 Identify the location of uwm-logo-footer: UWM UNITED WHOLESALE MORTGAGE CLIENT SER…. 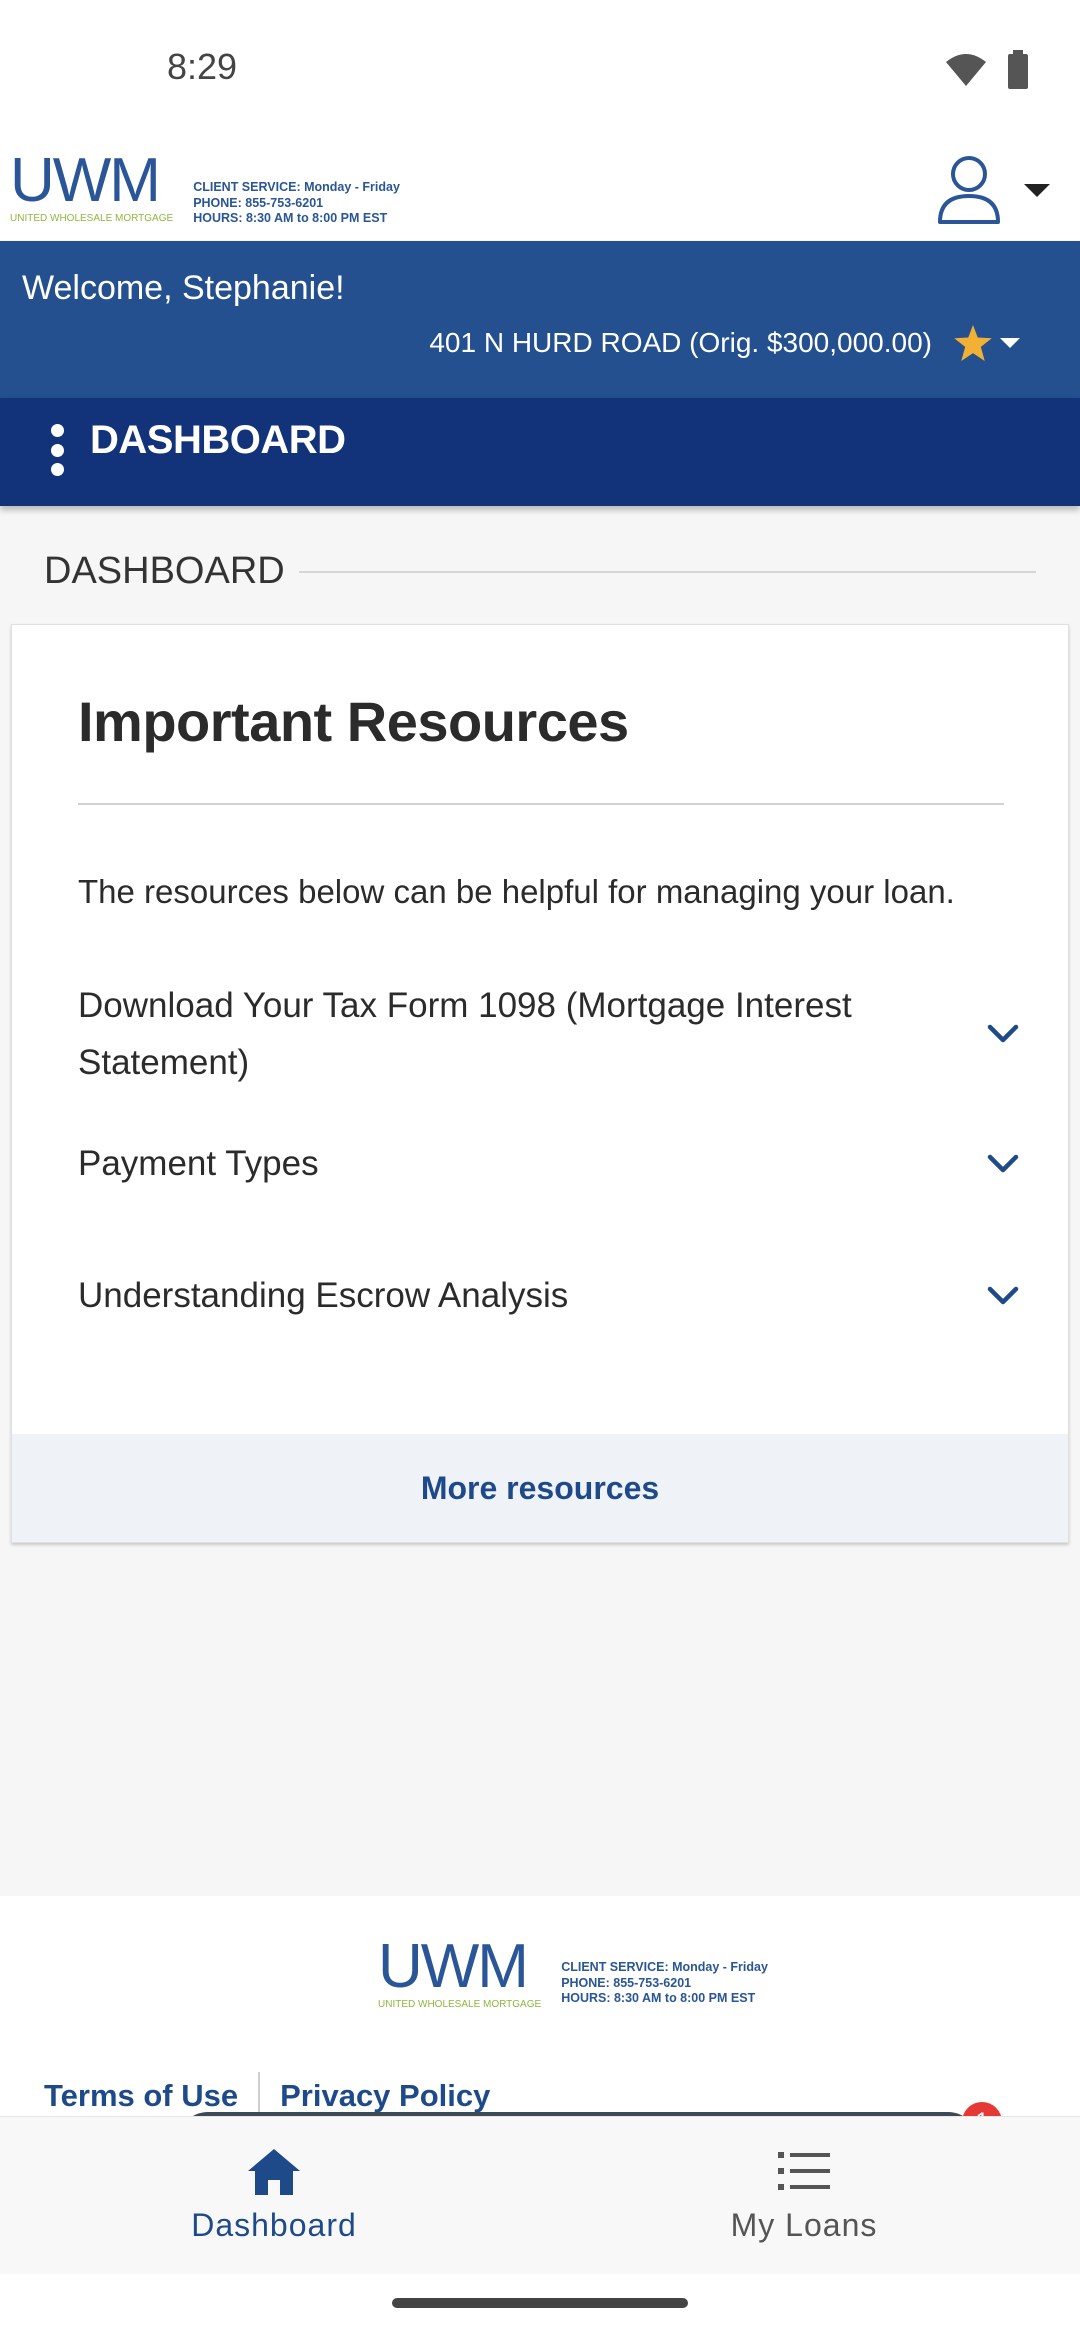
(573, 1973).